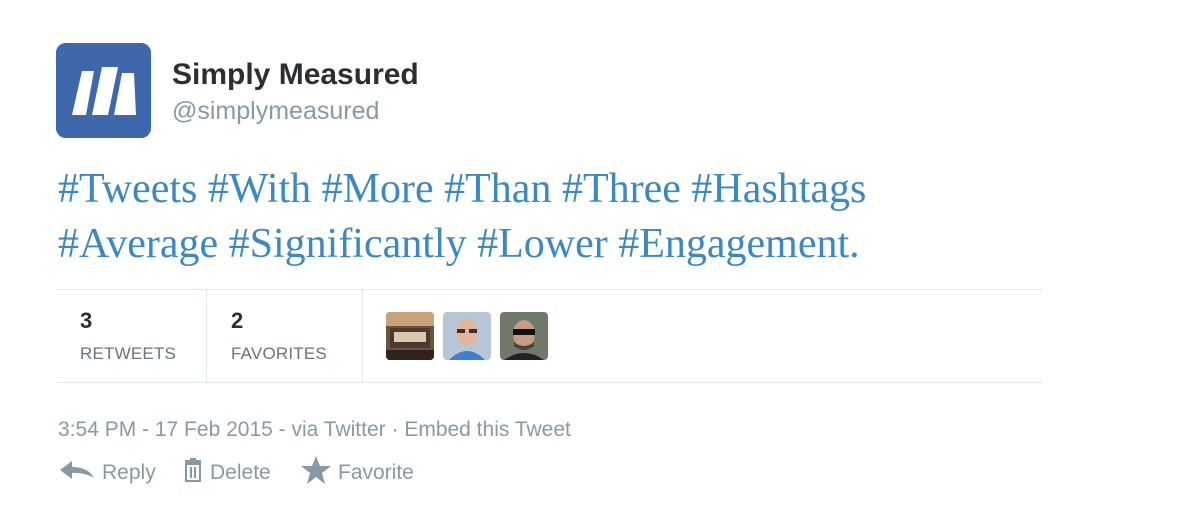 The height and width of the screenshot is (514, 1184). What do you see at coordinates (348, 244) in the screenshot?
I see `hashtag: #Significantly` at bounding box center [348, 244].